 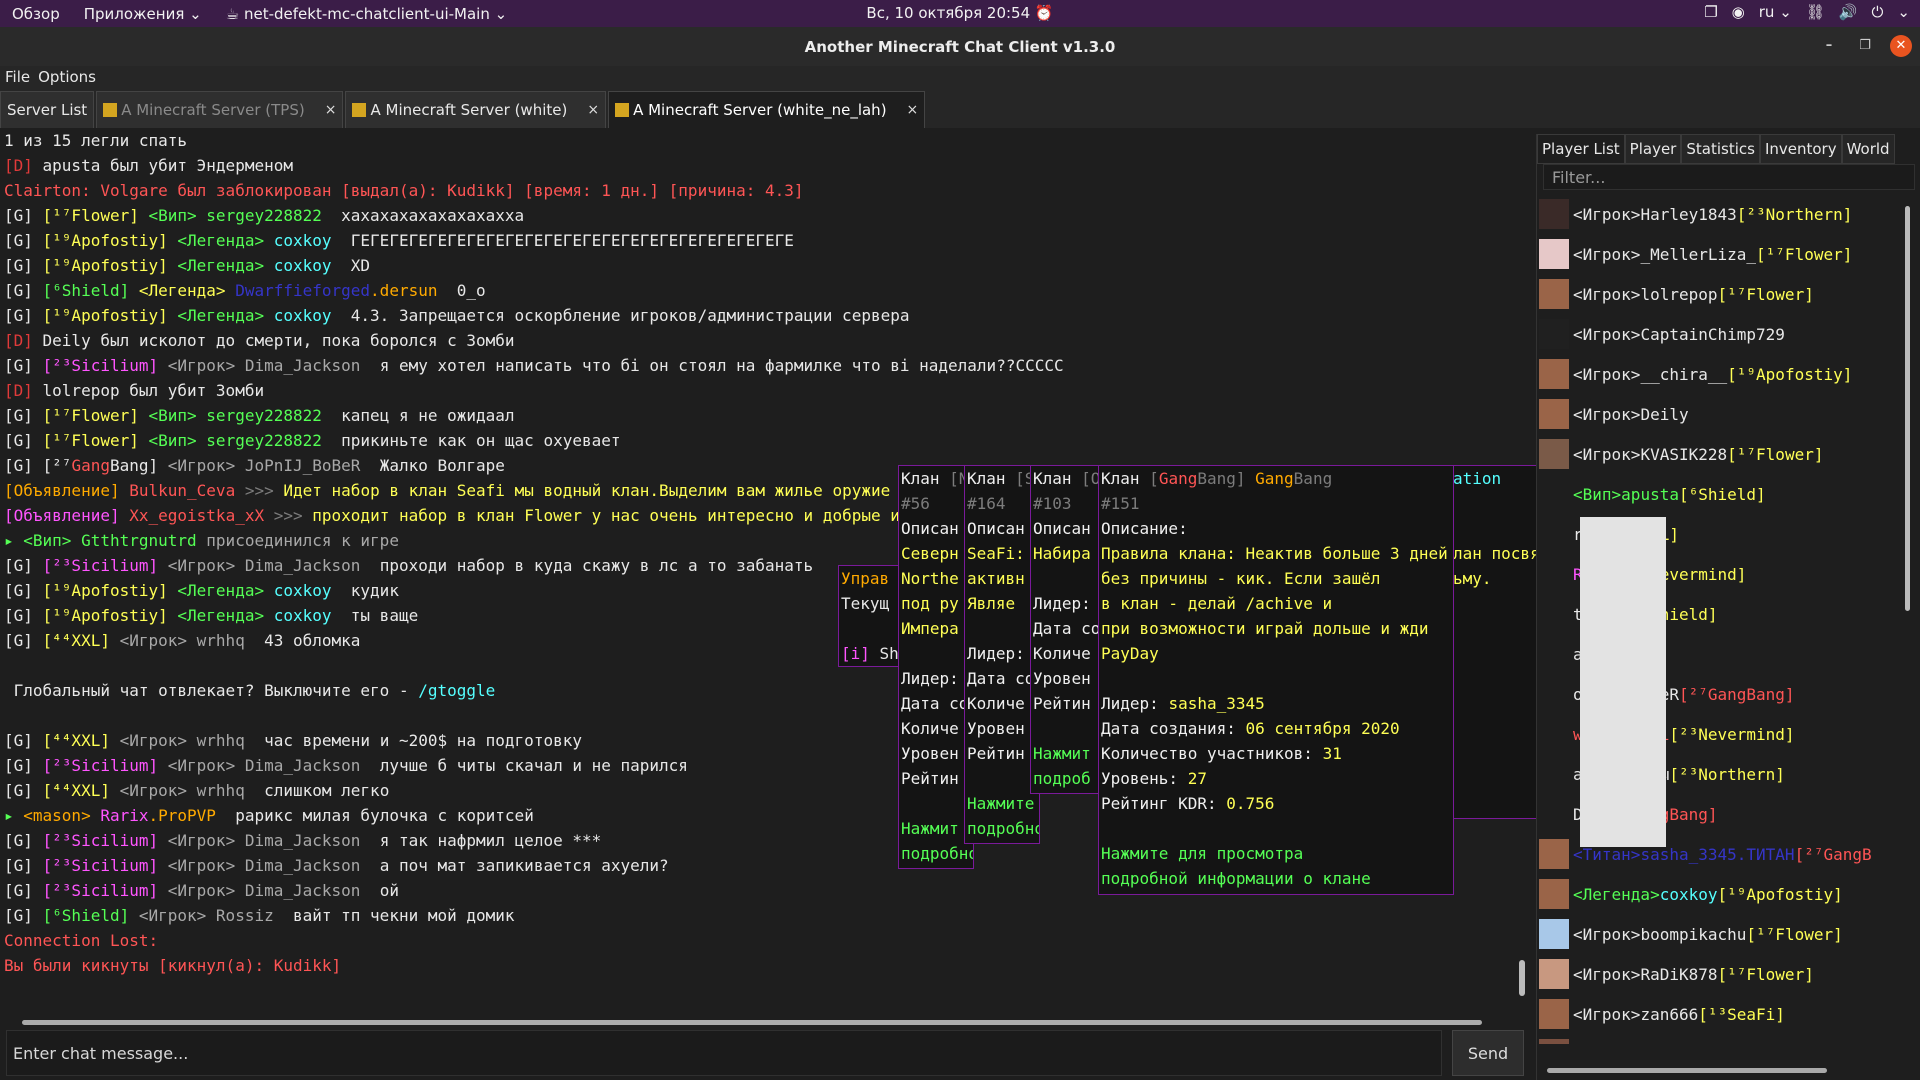 I want to click on player-name: __chira__, so click(x=1684, y=374).